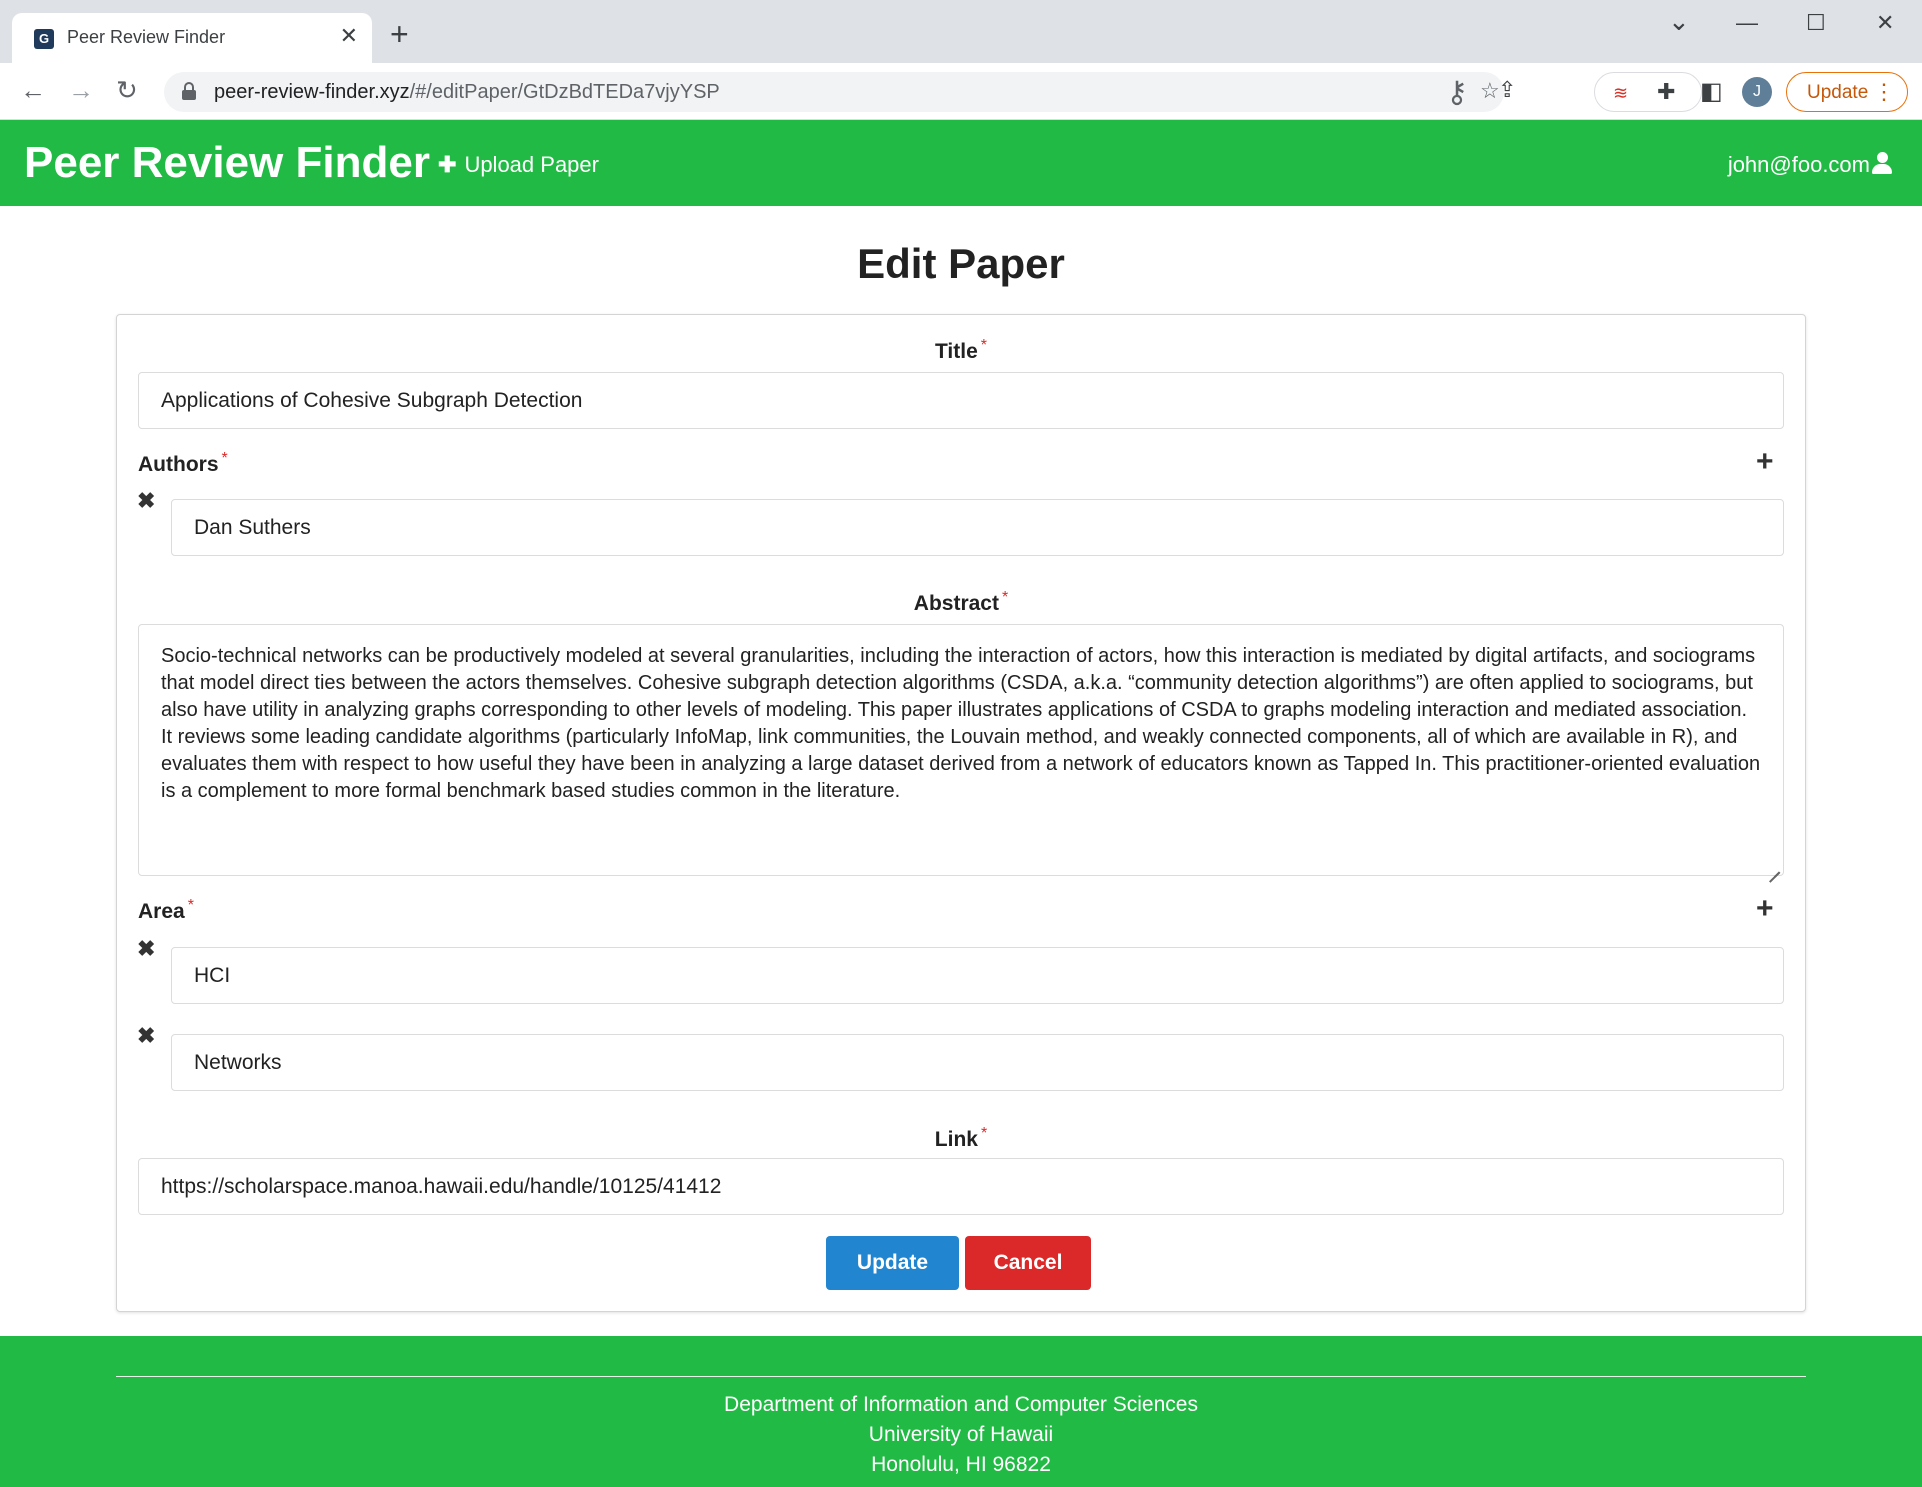 This screenshot has width=1922, height=1487. What do you see at coordinates (1711, 91) in the screenshot?
I see `side-panel-icon: ◧` at bounding box center [1711, 91].